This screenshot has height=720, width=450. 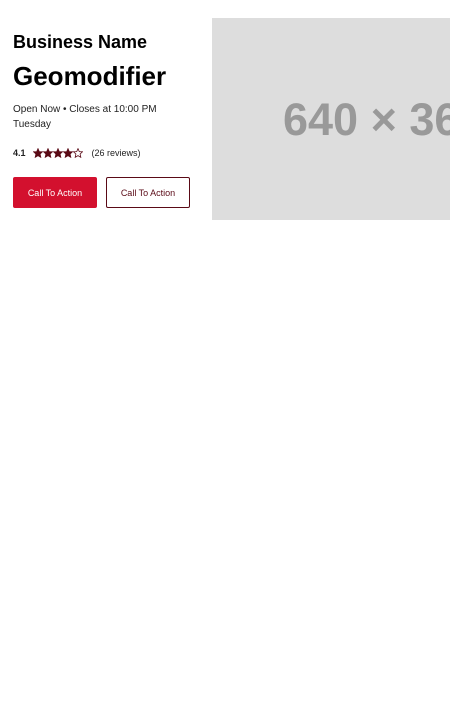 I want to click on rating-value: 4.1, so click(x=19, y=153).